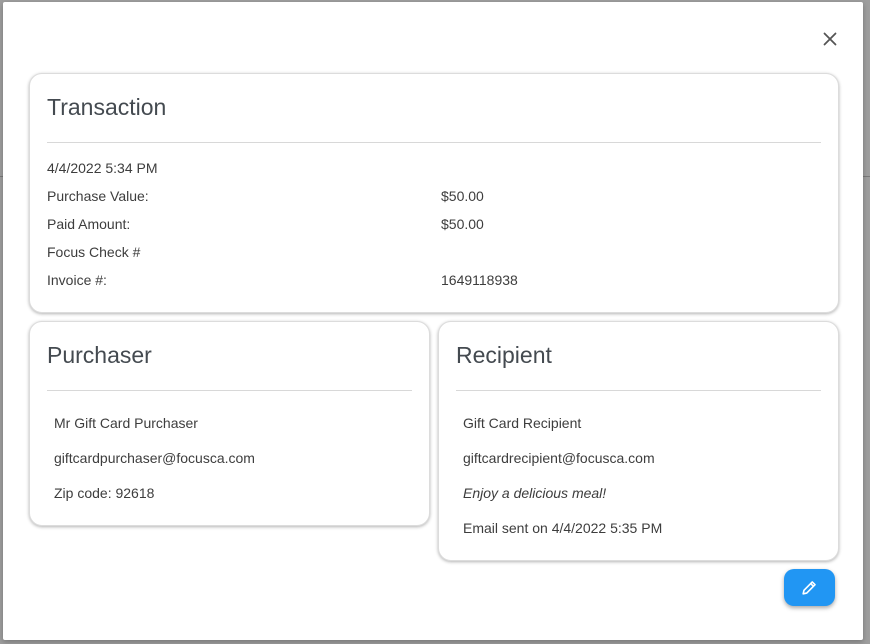  Describe the element at coordinates (104, 493) in the screenshot. I see `purchaser-zip: Zip code: 92618` at that location.